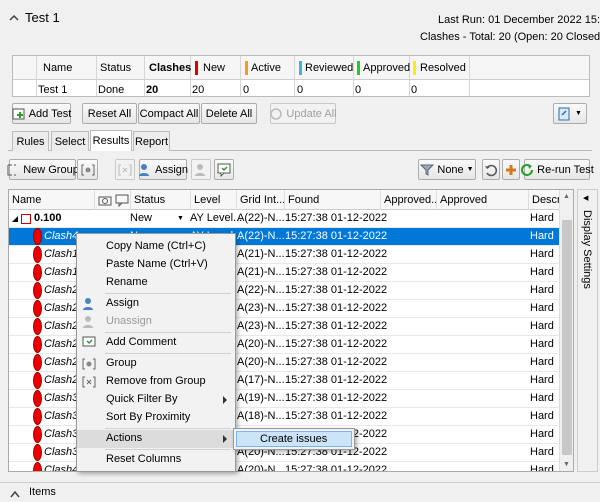 This screenshot has height=502, width=600. What do you see at coordinates (336, 218) in the screenshot?
I see `group-found: 15:27:38 01-12-2022` at bounding box center [336, 218].